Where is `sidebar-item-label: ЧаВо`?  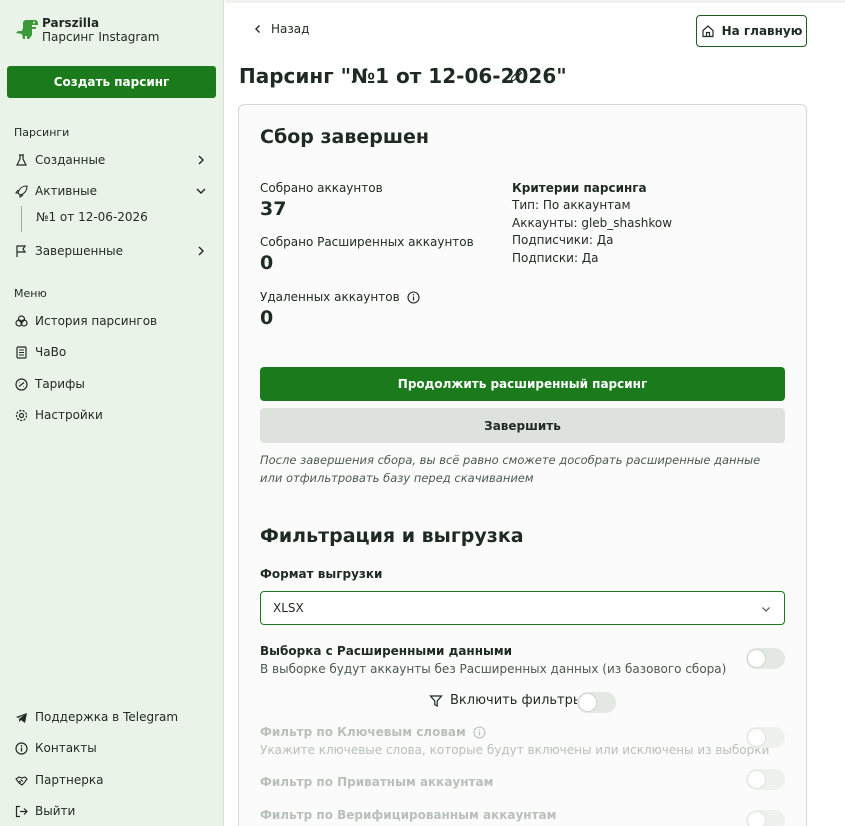
sidebar-item-label: ЧаВо is located at coordinates (51, 352).